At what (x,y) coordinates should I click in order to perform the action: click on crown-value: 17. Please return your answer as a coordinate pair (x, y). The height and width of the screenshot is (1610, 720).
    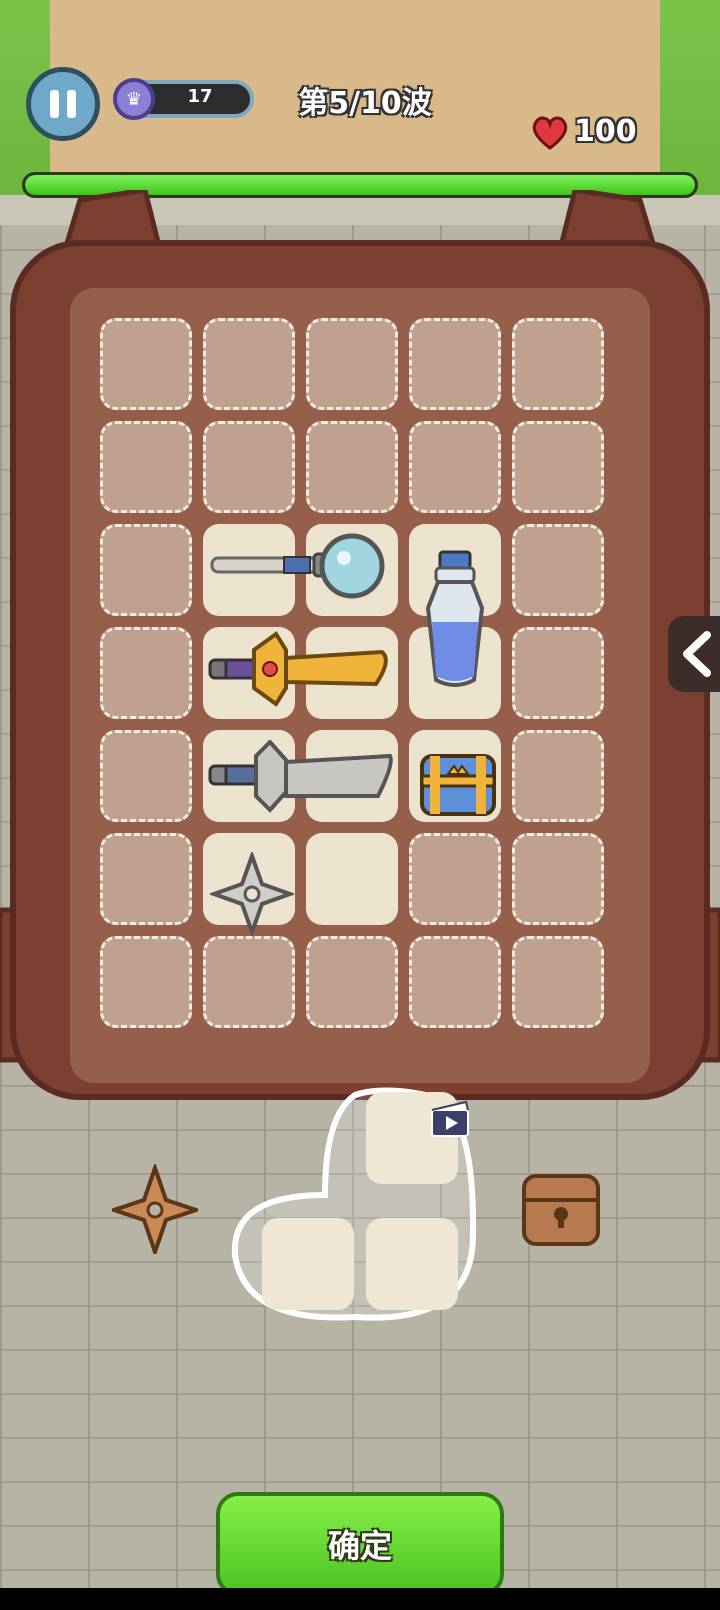
    Looking at the image, I should click on (200, 96).